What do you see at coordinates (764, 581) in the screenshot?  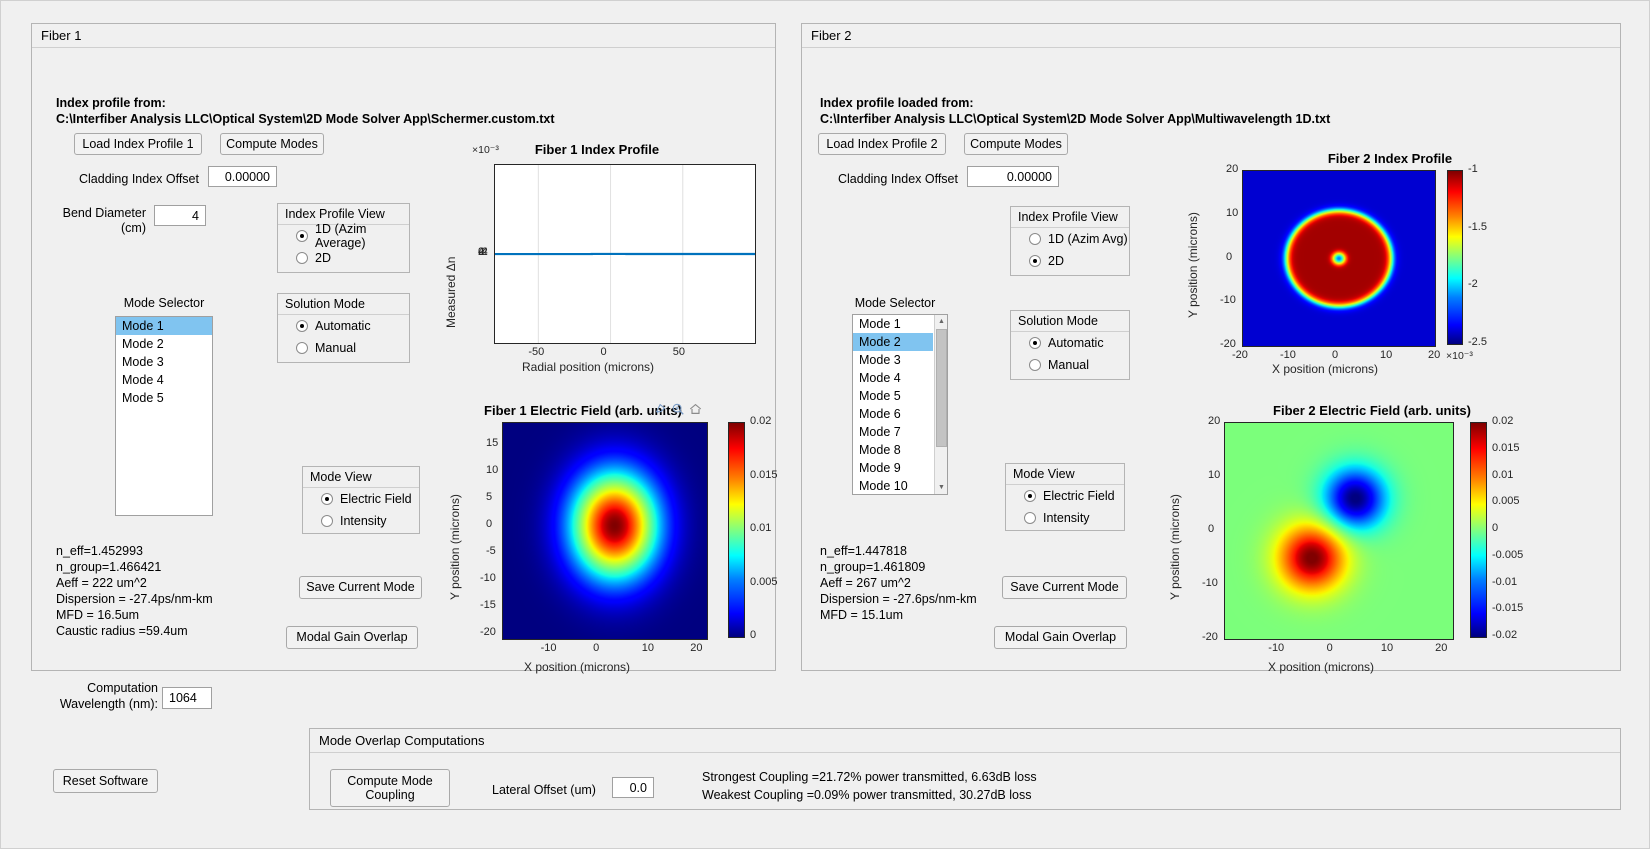 I see `colorbar-tick-label: 0.005` at bounding box center [764, 581].